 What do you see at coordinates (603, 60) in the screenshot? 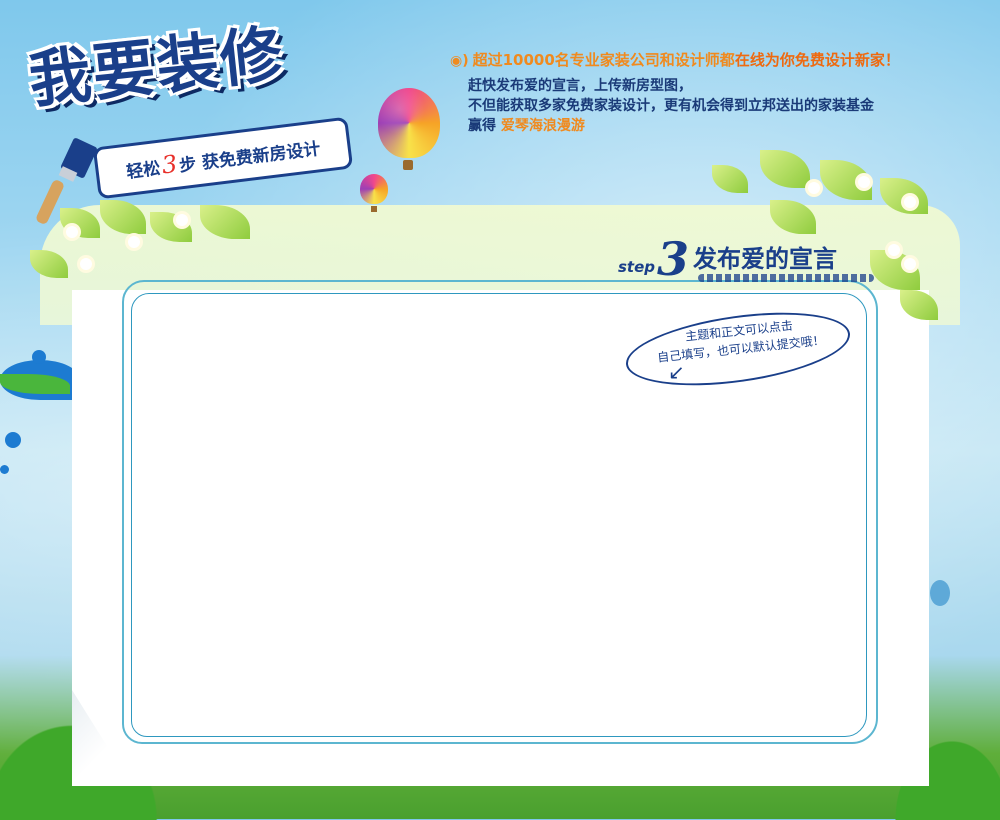
I see `promo-headline-a: 超过10000名专业家装公司和设计师都` at bounding box center [603, 60].